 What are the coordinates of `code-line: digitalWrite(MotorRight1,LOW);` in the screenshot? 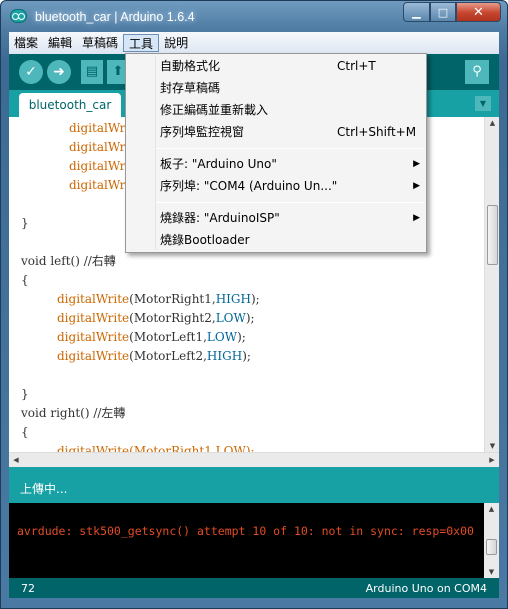 It's located at (156, 448).